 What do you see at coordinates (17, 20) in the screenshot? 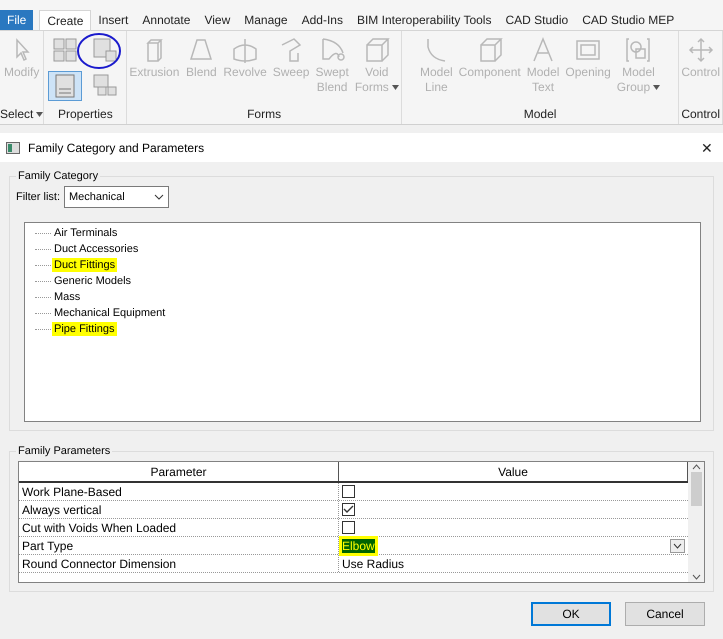
I see `file-tab: File` at bounding box center [17, 20].